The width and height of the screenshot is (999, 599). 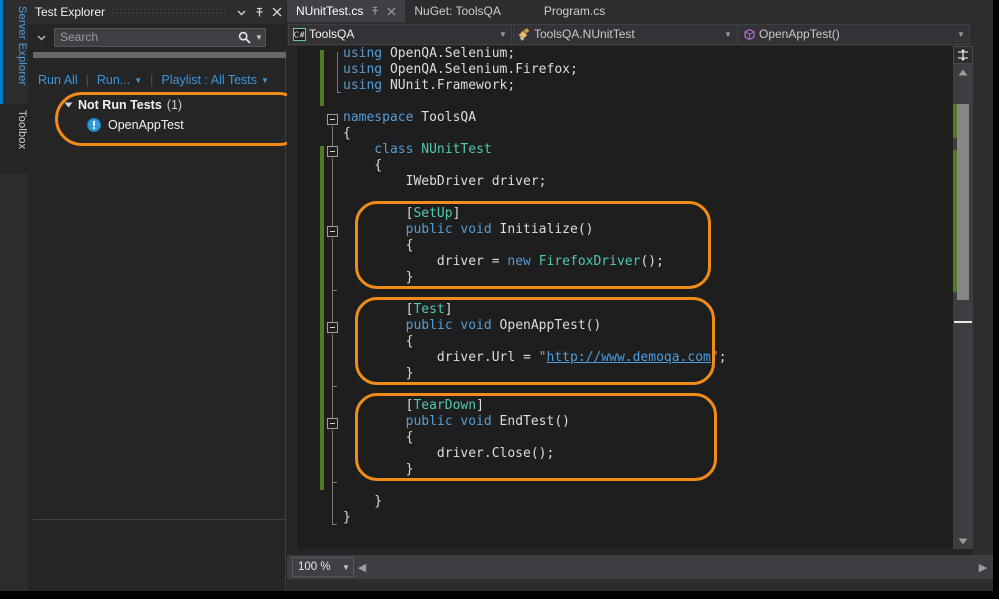 I want to click on code-line: [SetUp], so click(x=535, y=214).